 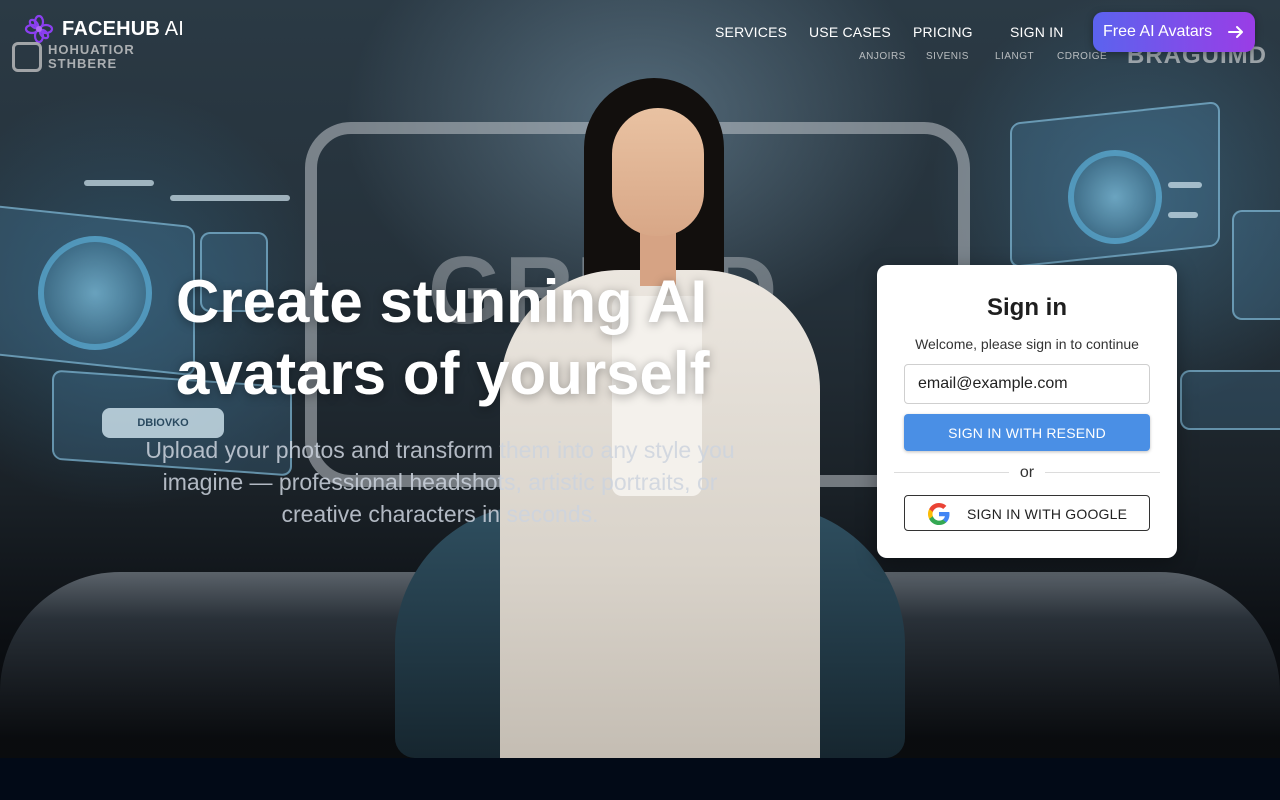 I want to click on brand-logo: FACEHUB AI, so click(x=104, y=29).